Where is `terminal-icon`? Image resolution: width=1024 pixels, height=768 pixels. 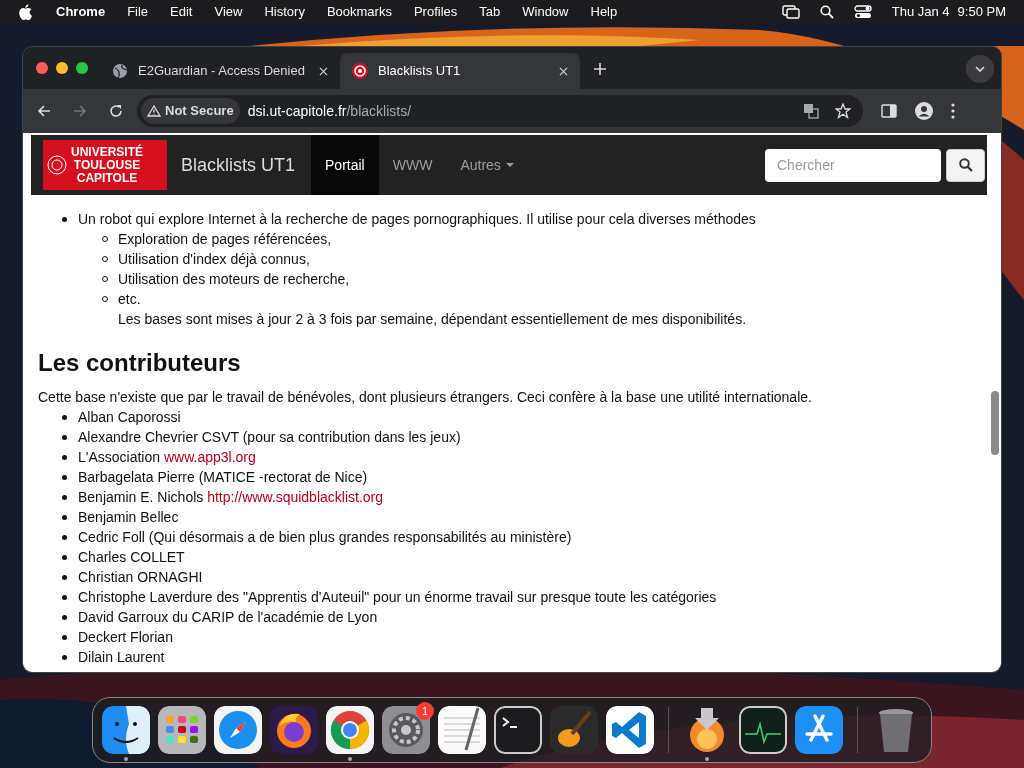
terminal-icon is located at coordinates (518, 730).